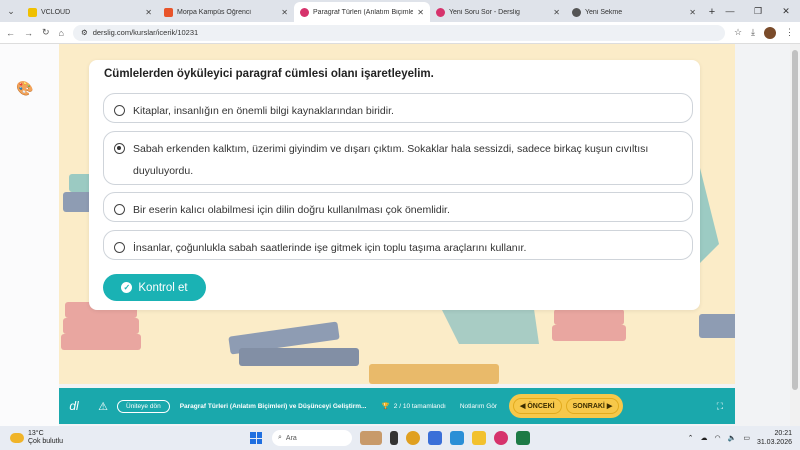  What do you see at coordinates (163, 287) in the screenshot?
I see `check-button-label: Kontrol et` at bounding box center [163, 287].